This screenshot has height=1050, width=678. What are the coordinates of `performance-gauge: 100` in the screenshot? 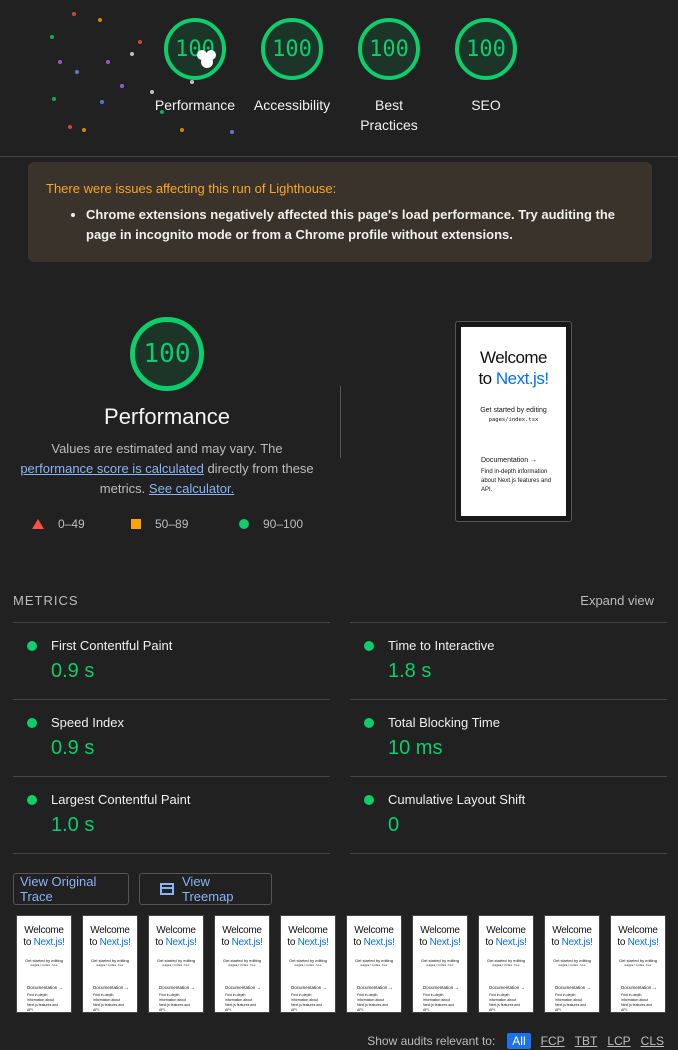 It's located at (167, 354).